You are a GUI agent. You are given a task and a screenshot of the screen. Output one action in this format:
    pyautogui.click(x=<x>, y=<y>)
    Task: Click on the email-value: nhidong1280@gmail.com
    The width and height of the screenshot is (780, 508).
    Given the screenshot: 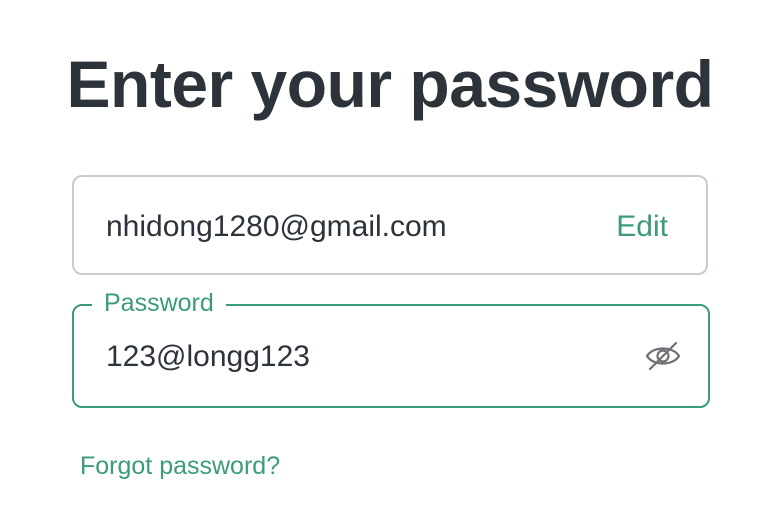 What is the action you would take?
    pyautogui.click(x=276, y=226)
    